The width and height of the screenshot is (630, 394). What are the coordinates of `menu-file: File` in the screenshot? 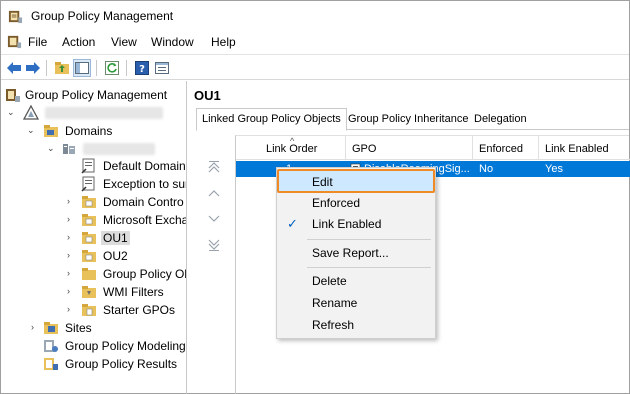 It's located at (37, 42).